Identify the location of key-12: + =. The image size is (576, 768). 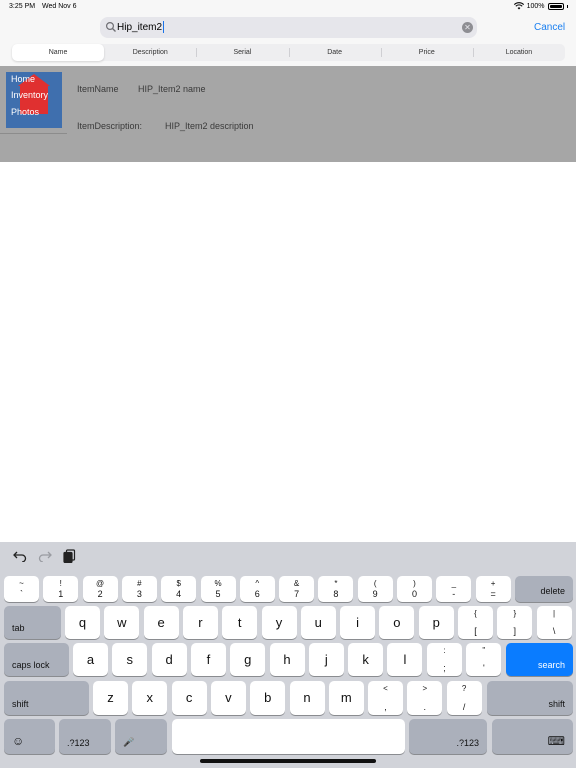
(493, 589).